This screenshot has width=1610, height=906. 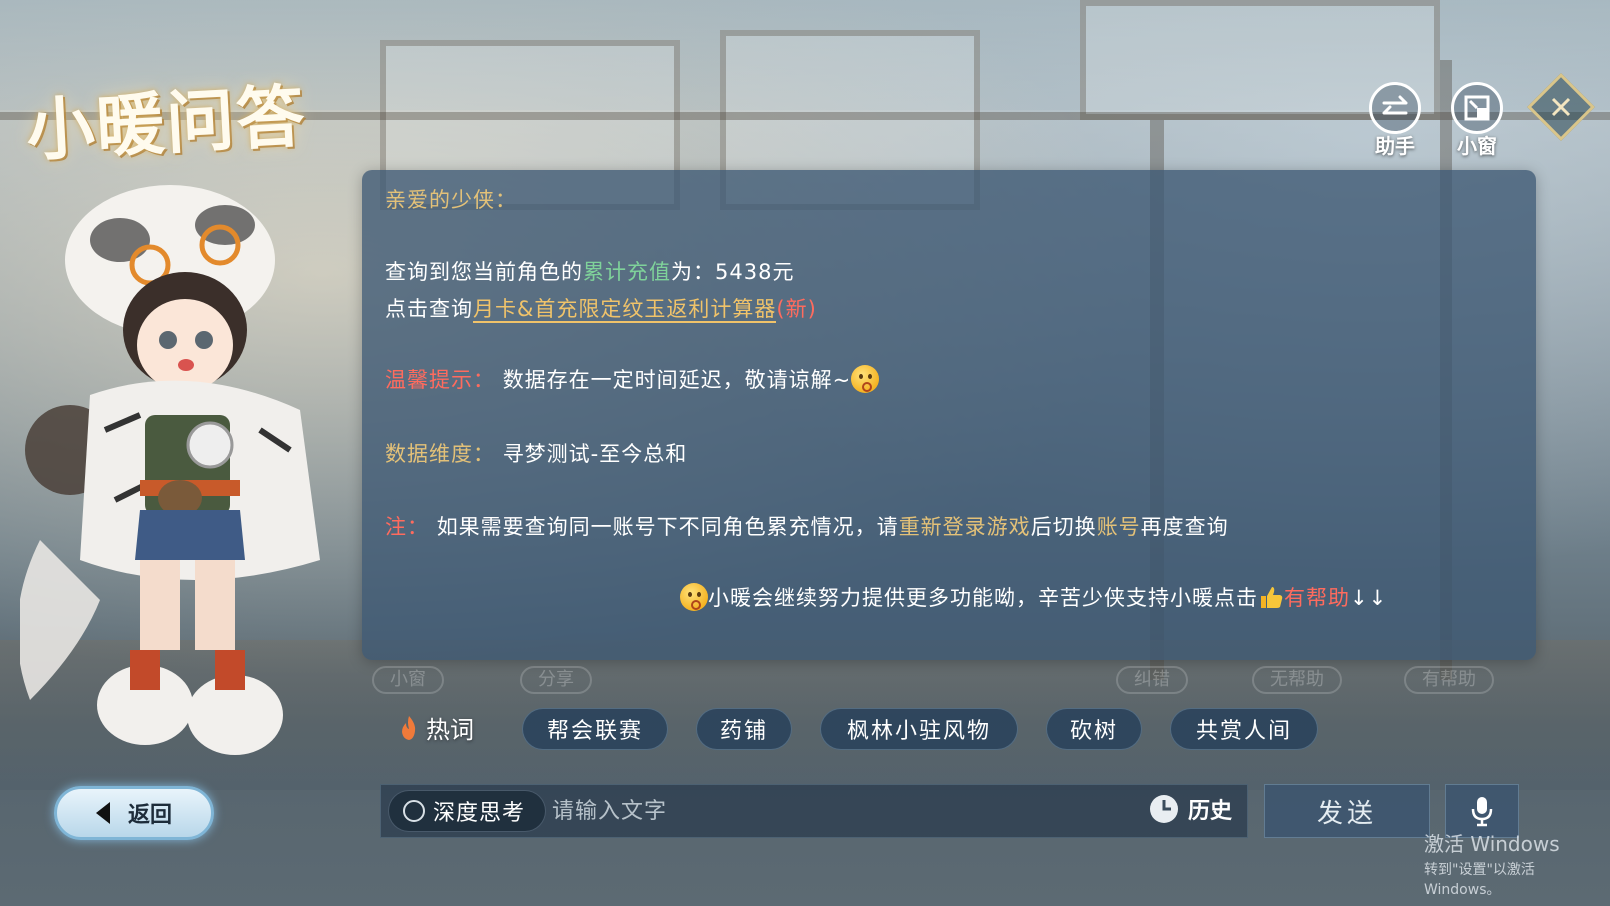 What do you see at coordinates (408, 680) in the screenshot?
I see `faded-mini-window-action: 小窗` at bounding box center [408, 680].